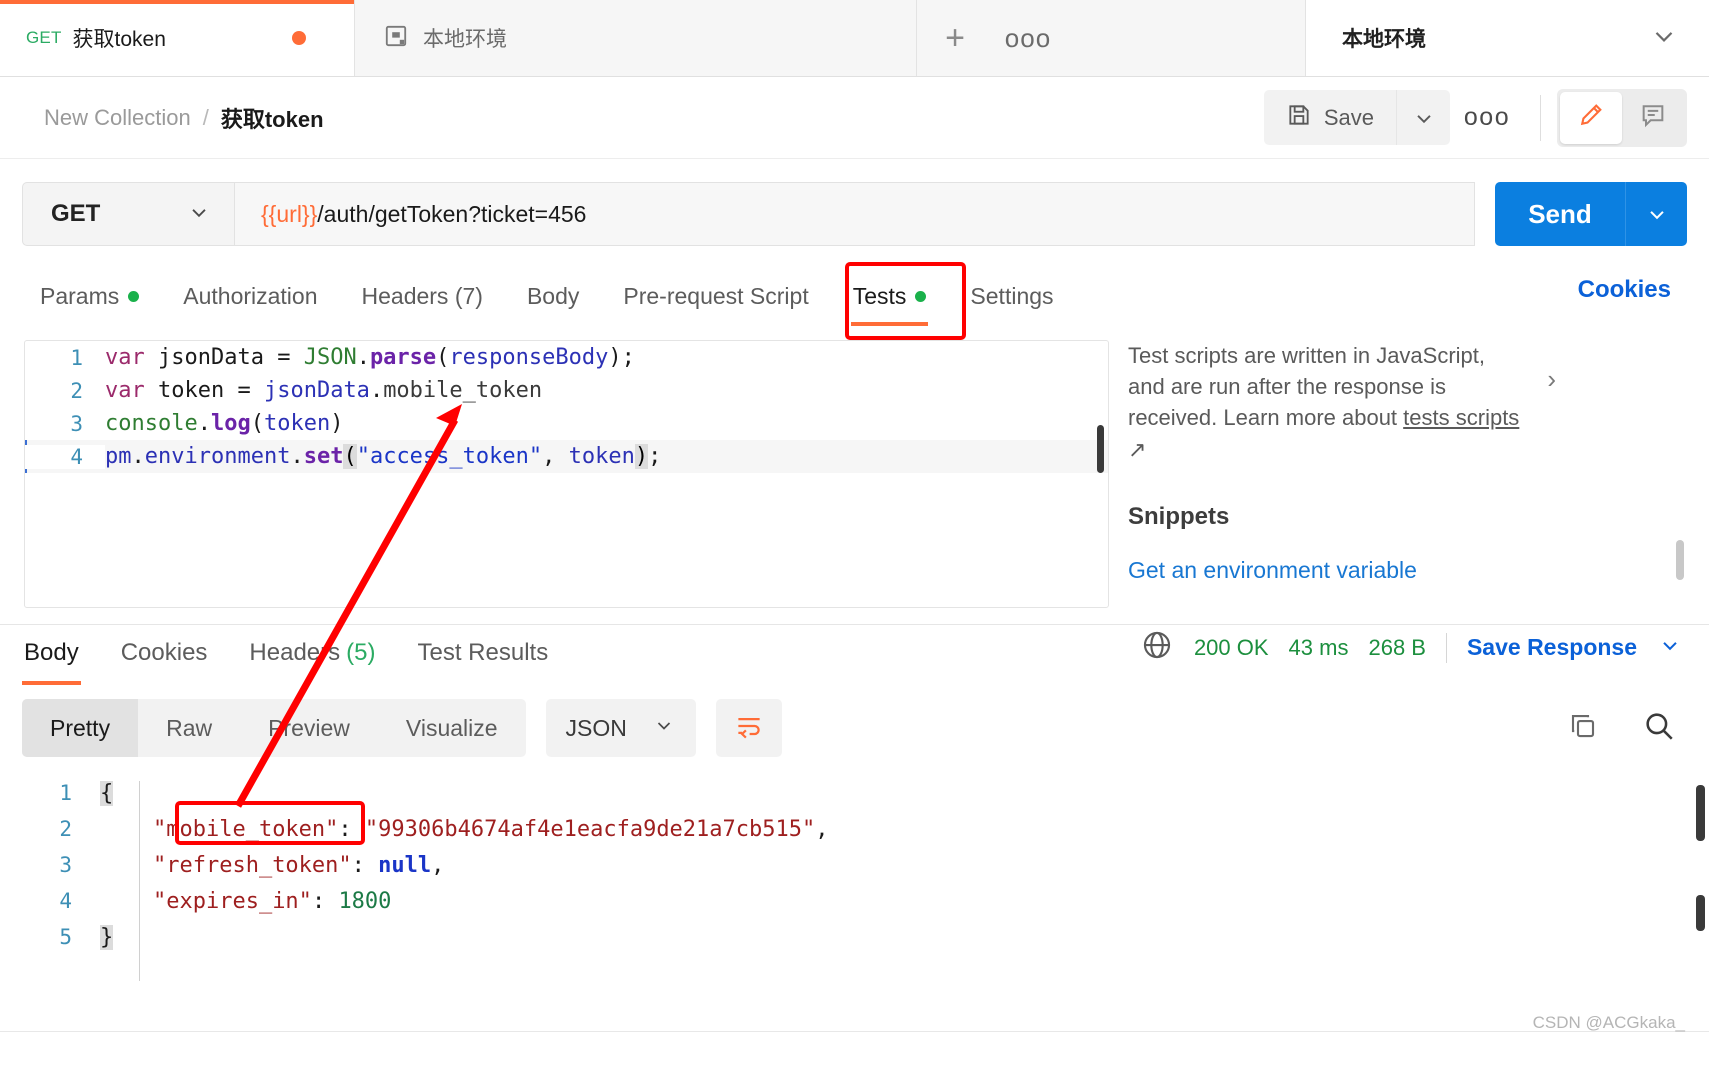  I want to click on save-response-caret-icon, so click(1670, 647).